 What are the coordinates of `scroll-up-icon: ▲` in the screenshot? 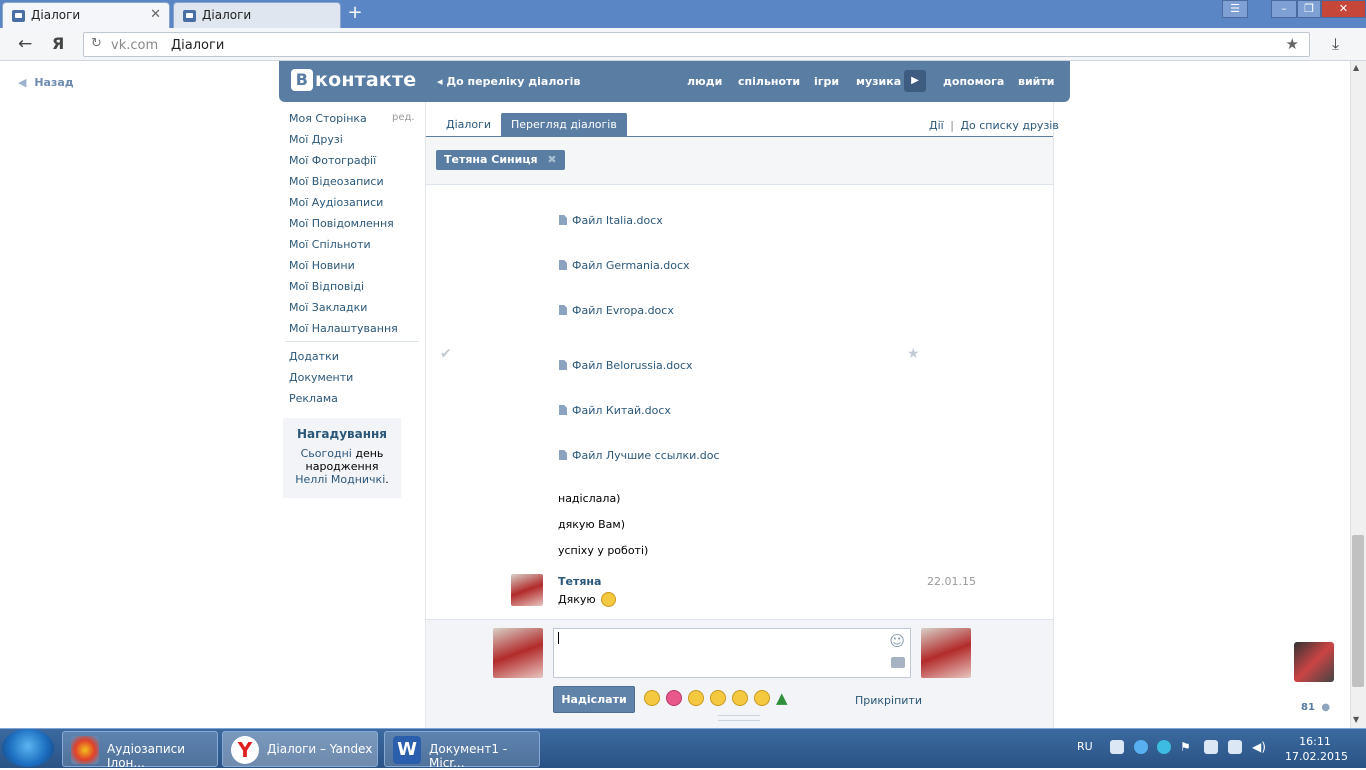 It's located at (1356, 67).